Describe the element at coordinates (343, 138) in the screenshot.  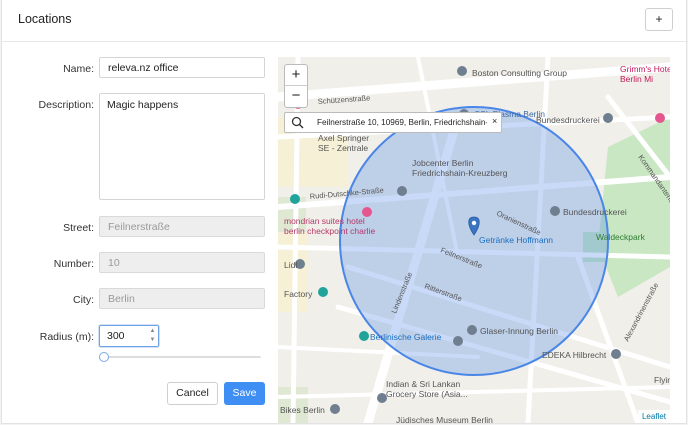
I see `place-label: Axel Springer` at that location.